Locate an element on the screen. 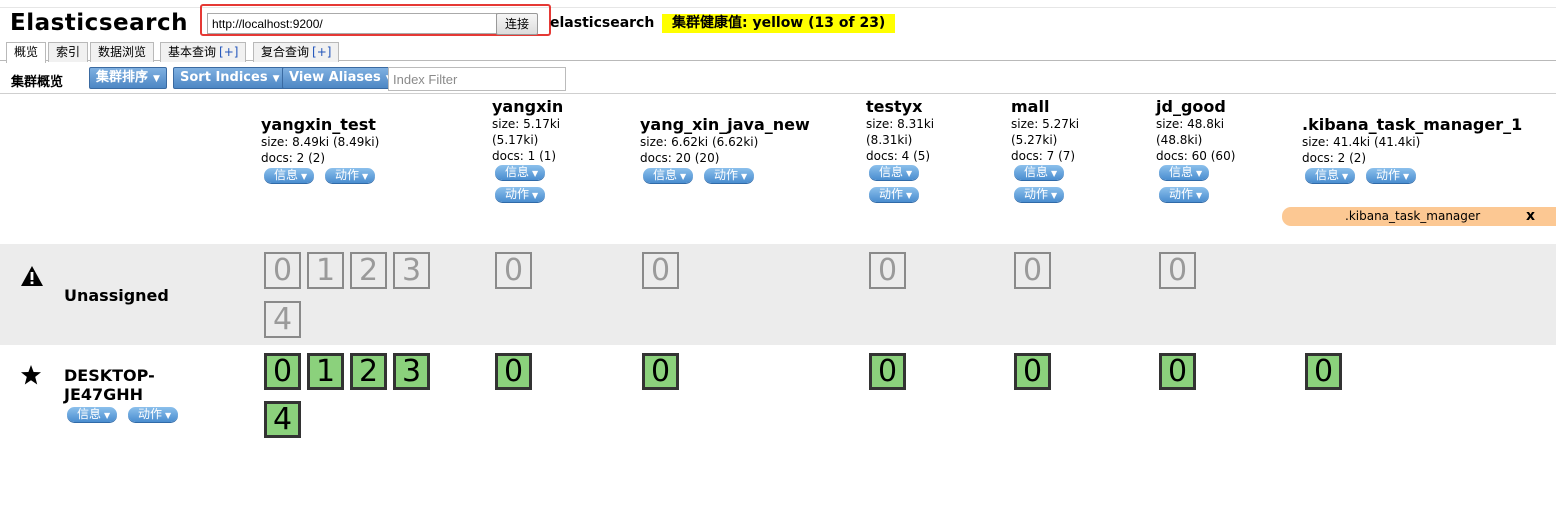  shard-assigned: 2 is located at coordinates (368, 371).